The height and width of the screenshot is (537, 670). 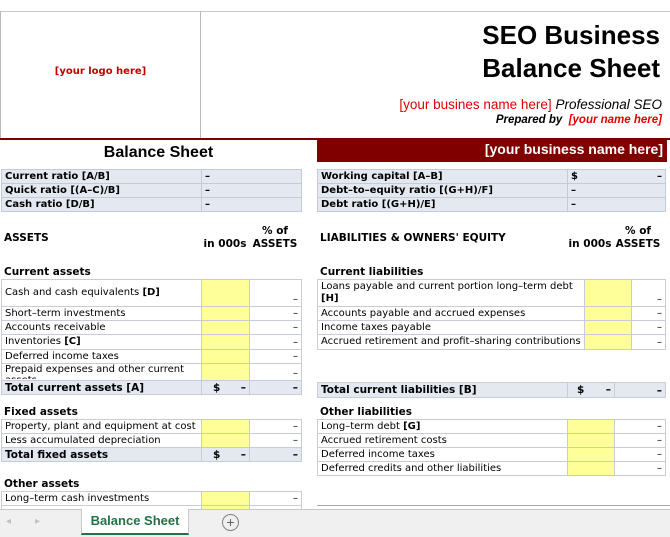 I want to click on row-label: Long–term cash investments, so click(x=101, y=498).